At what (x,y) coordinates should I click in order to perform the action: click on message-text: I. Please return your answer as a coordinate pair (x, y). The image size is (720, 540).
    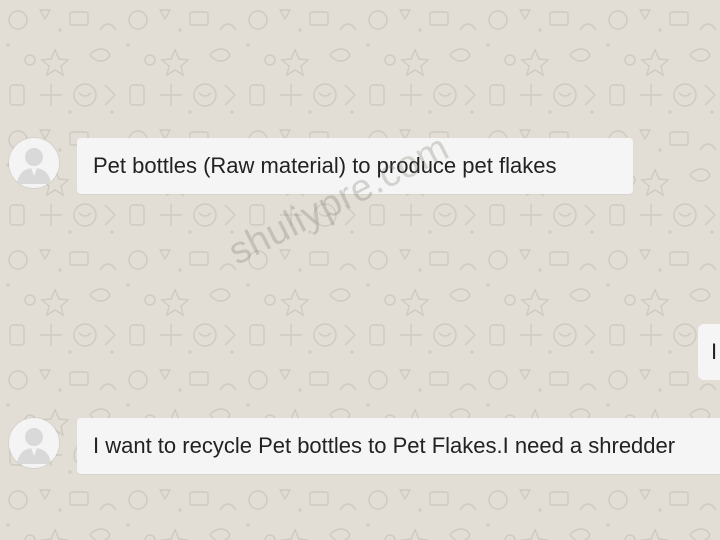
    Looking at the image, I should click on (714, 351).